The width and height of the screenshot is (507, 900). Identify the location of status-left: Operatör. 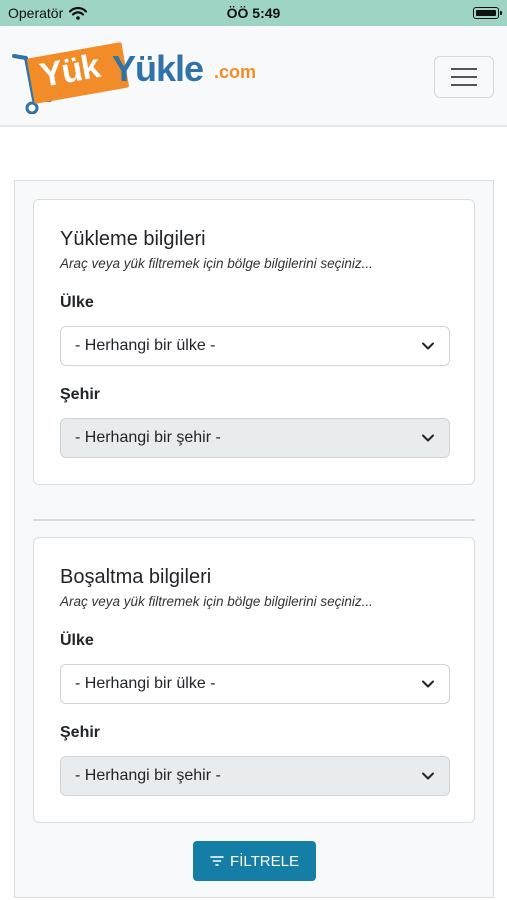
(44, 13).